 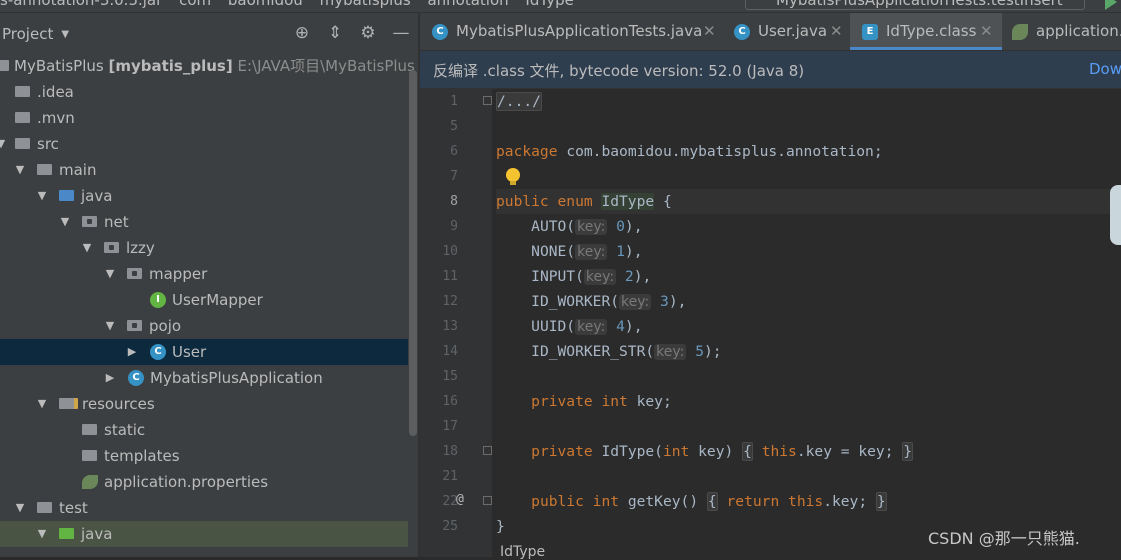 What do you see at coordinates (716, 451) in the screenshot?
I see `parameter: key)` at bounding box center [716, 451].